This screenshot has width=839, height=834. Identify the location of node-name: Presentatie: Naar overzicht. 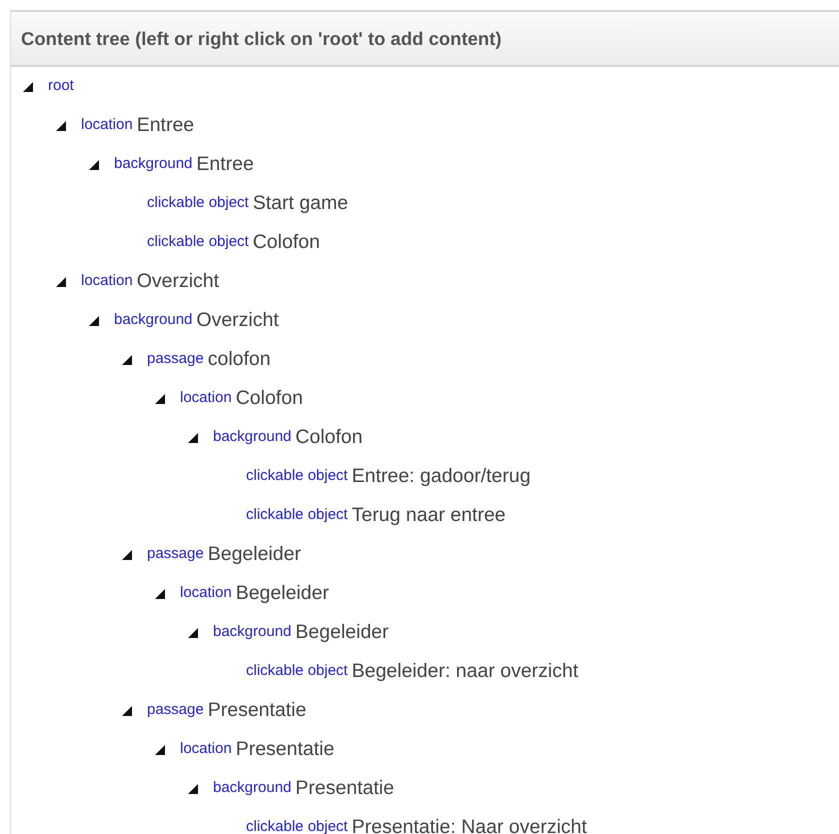
(469, 824).